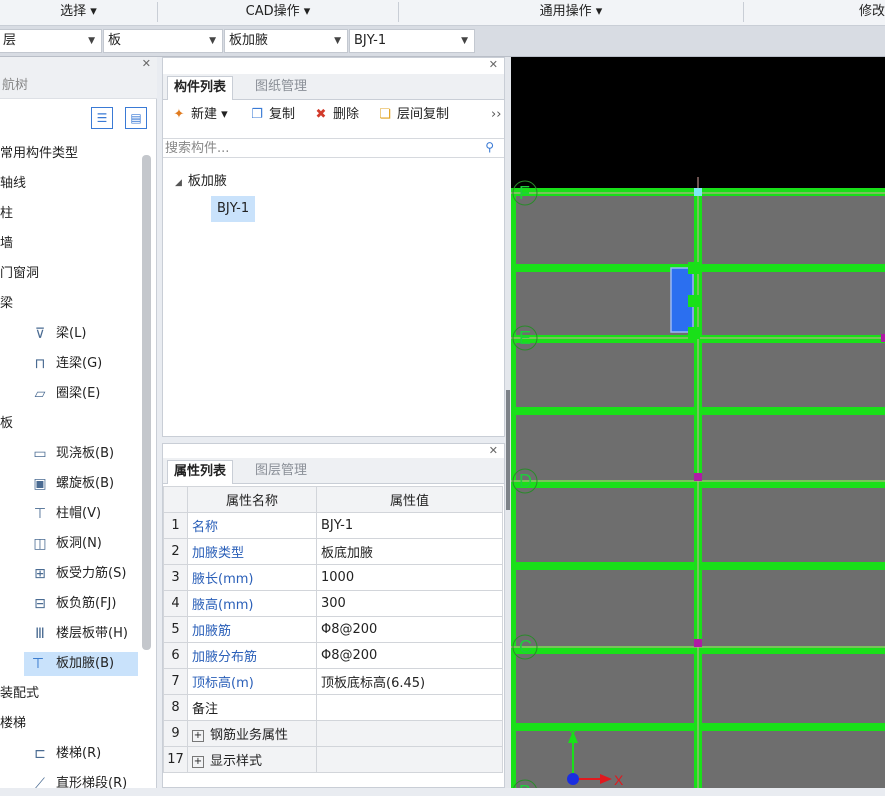 Image resolution: width=885 pixels, height=796 pixels. Describe the element at coordinates (698, 477) in the screenshot. I see `intersection-mark` at that location.